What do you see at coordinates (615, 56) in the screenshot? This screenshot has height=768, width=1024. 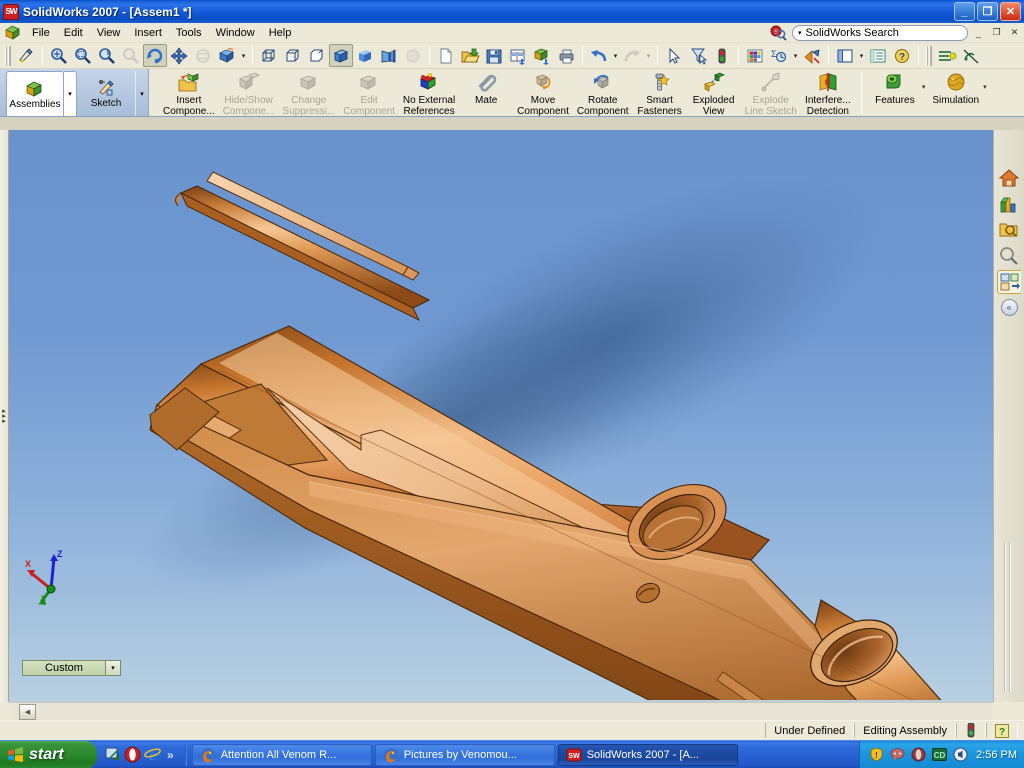 I see `undo-dropdown: ▾` at bounding box center [615, 56].